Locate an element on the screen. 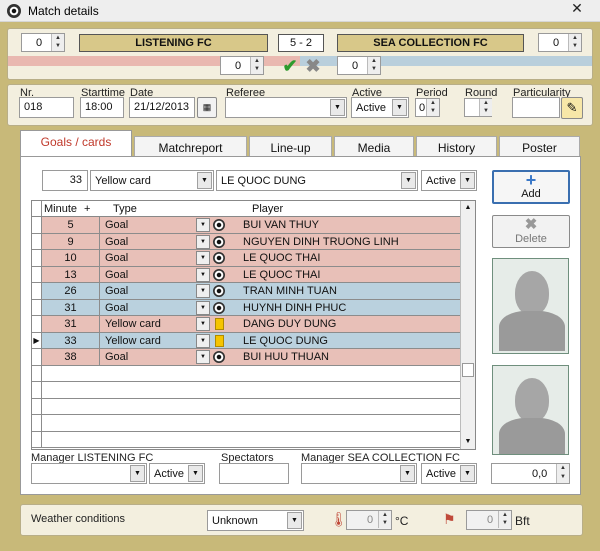 The height and width of the screenshot is (551, 600). date-field: 21/12/2013 is located at coordinates (162, 107).